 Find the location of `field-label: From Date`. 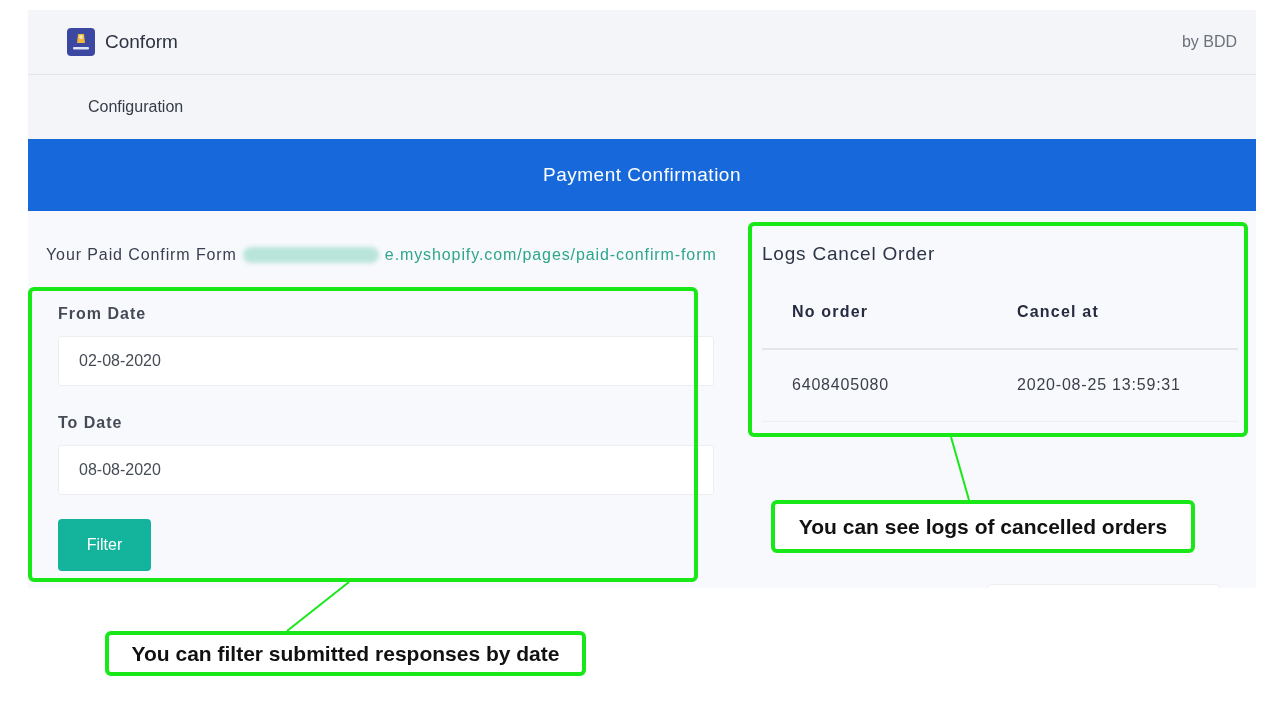

field-label: From Date is located at coordinates (102, 314).